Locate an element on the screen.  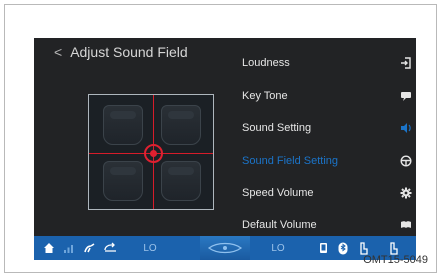
back-button: < Adjust Sound Field is located at coordinates (121, 52).